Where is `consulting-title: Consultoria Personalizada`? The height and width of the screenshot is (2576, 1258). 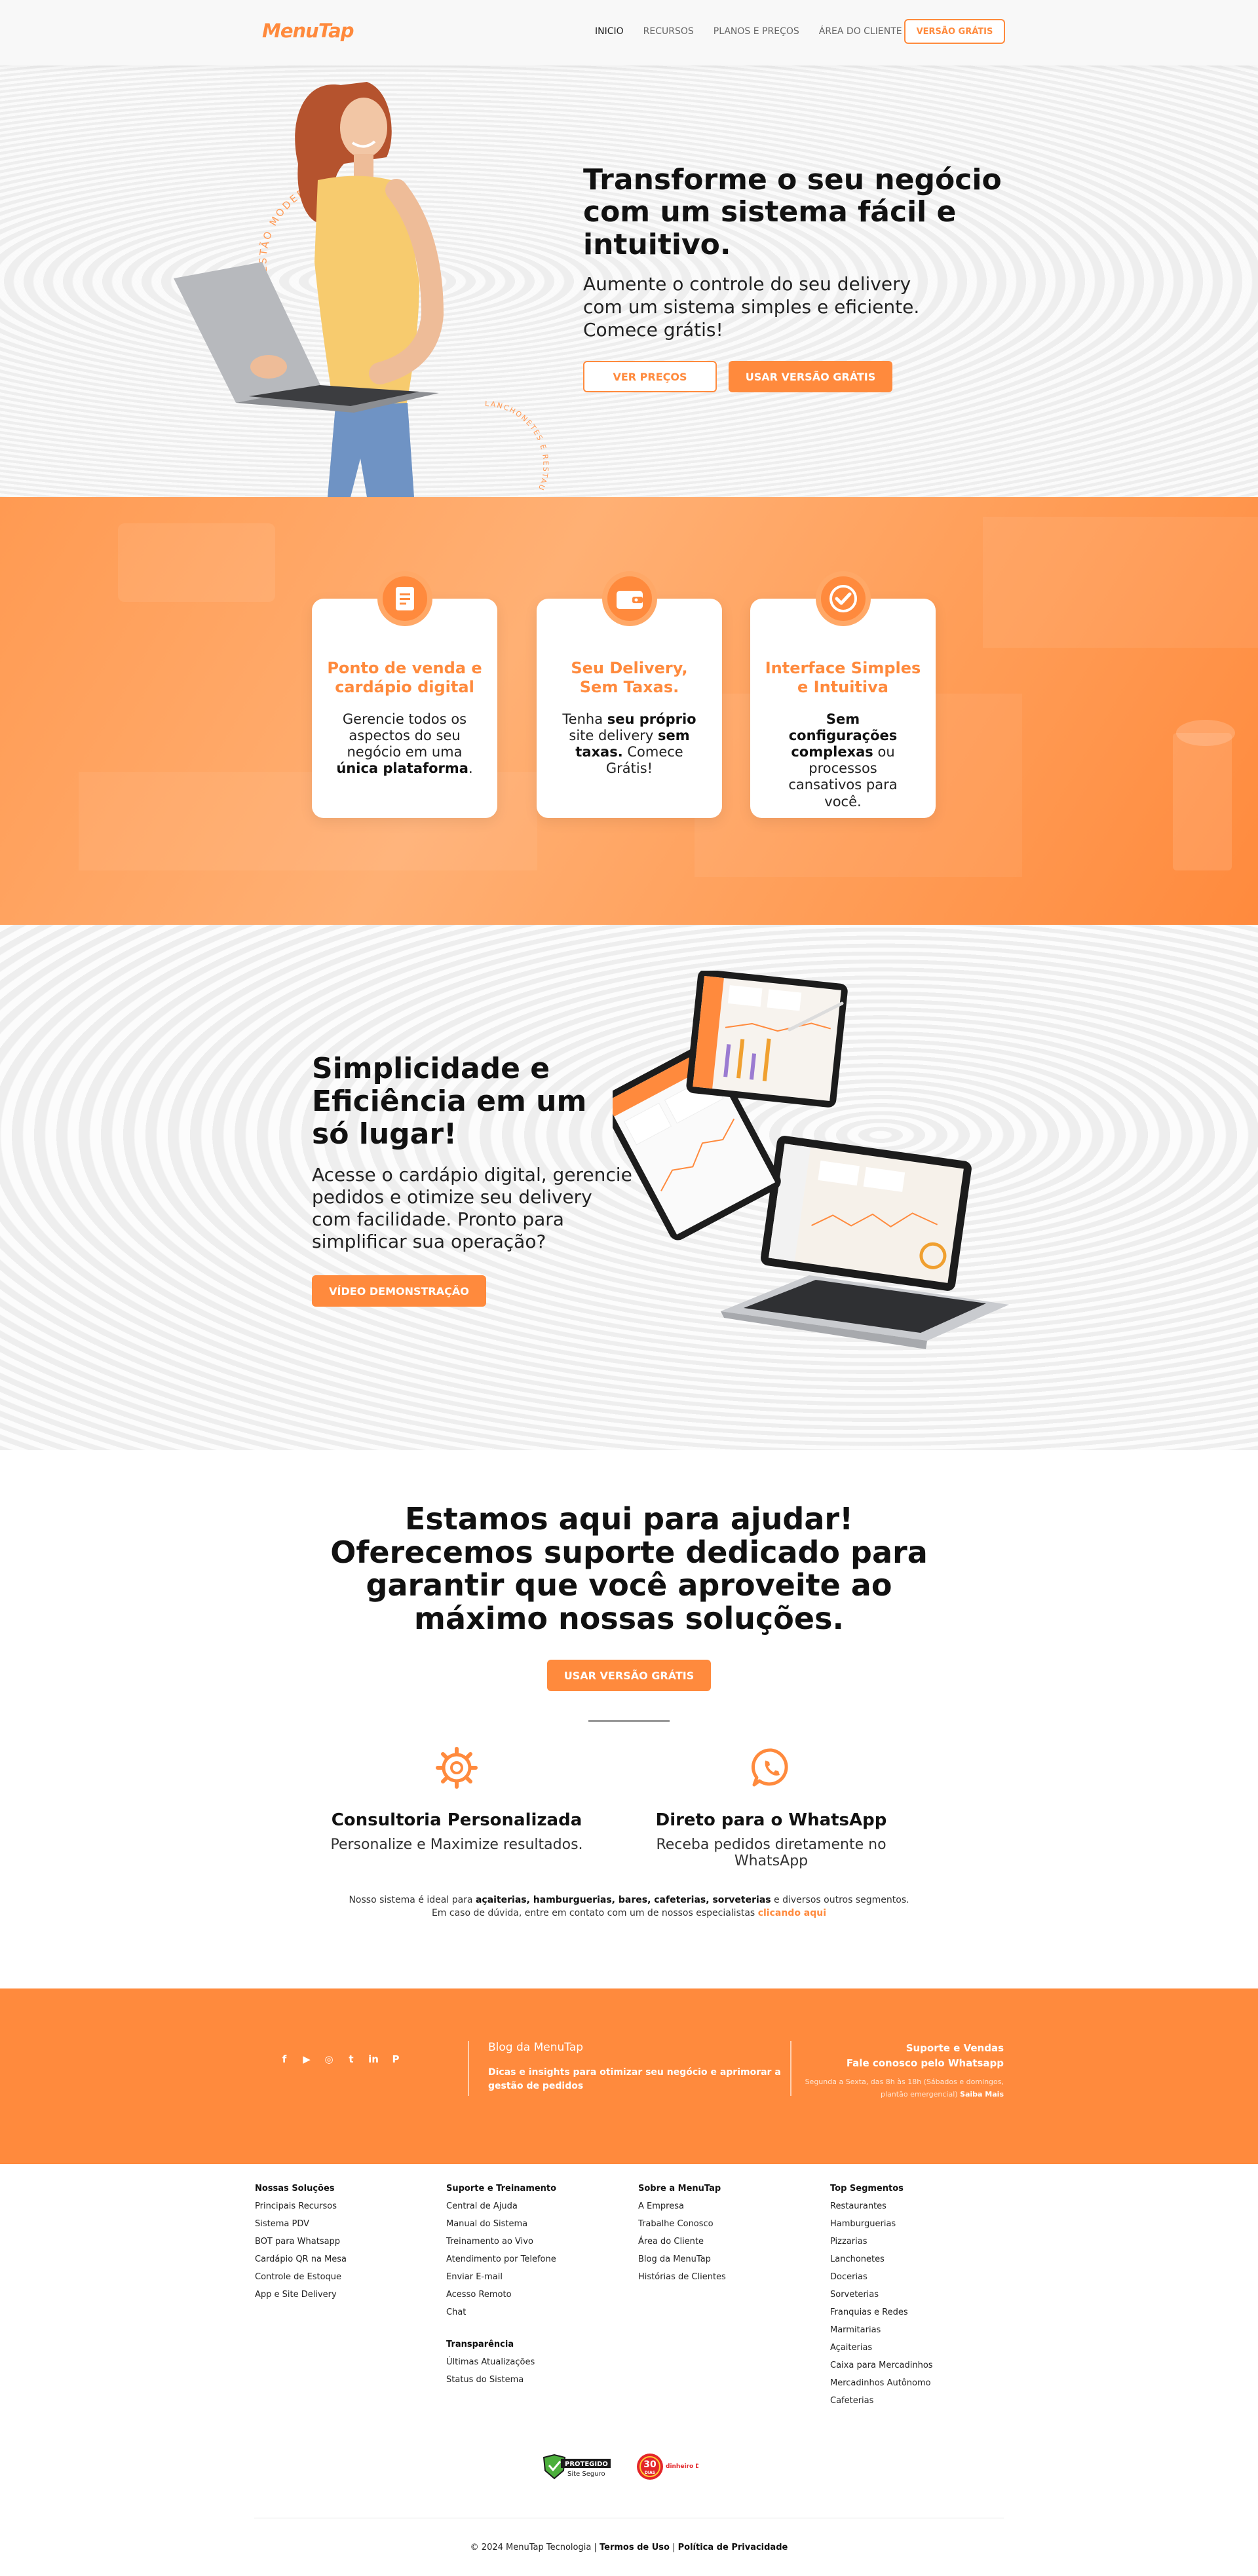
consulting-title: Consultoria Personalizada is located at coordinates (456, 1820).